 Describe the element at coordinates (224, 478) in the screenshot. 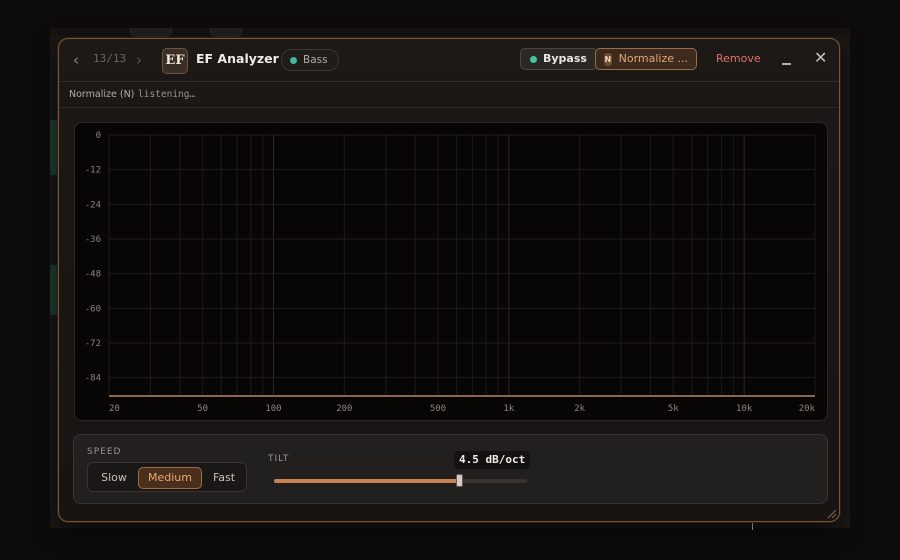

I see `speed-option-fast: Fast` at that location.